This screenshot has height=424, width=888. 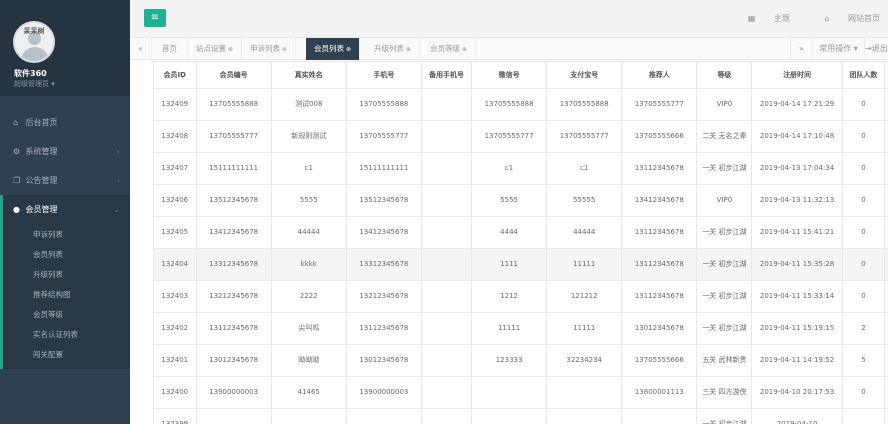 I want to click on table-cell: 2019-04-11 14:19:52, so click(x=797, y=360).